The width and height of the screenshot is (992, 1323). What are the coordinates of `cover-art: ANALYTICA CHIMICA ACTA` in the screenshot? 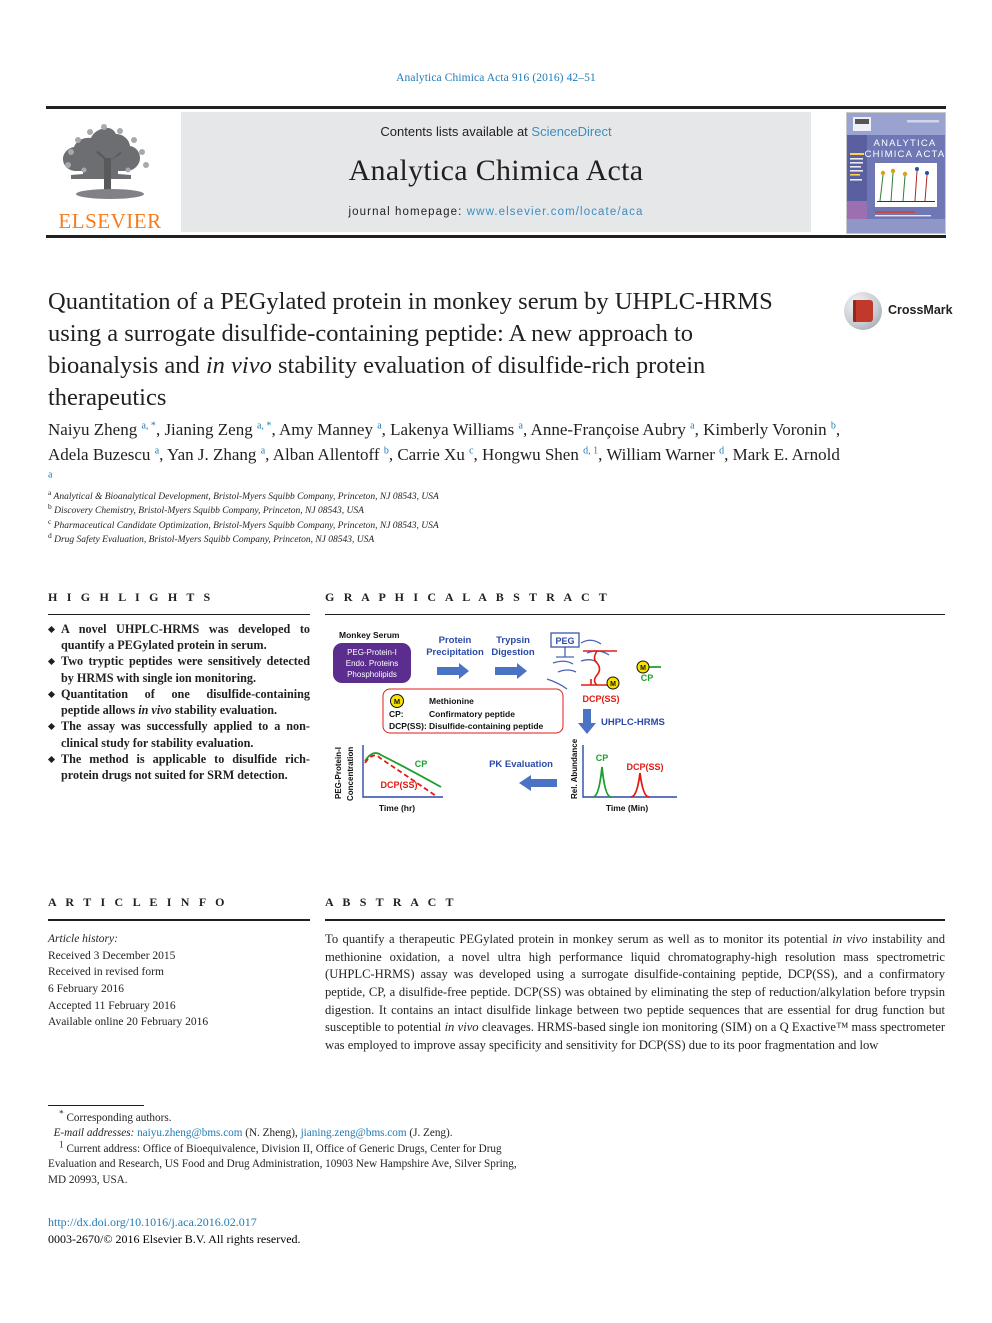 It's located at (896, 173).